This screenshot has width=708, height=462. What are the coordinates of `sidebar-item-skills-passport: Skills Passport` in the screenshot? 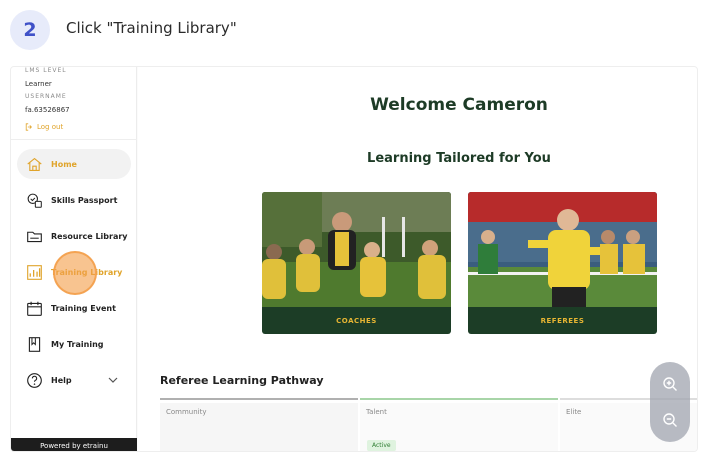 It's located at (74, 200).